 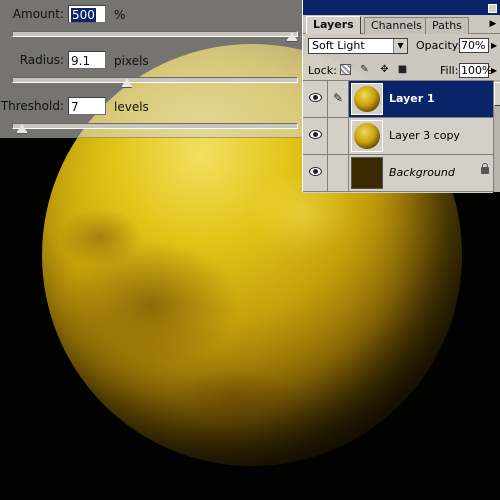 What do you see at coordinates (396, 25) in the screenshot?
I see `tab-channels: Channels` at bounding box center [396, 25].